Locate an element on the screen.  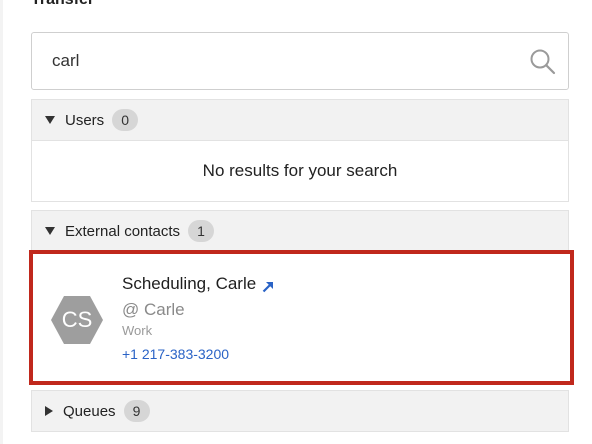
no-results-message: No results for your search is located at coordinates (300, 171).